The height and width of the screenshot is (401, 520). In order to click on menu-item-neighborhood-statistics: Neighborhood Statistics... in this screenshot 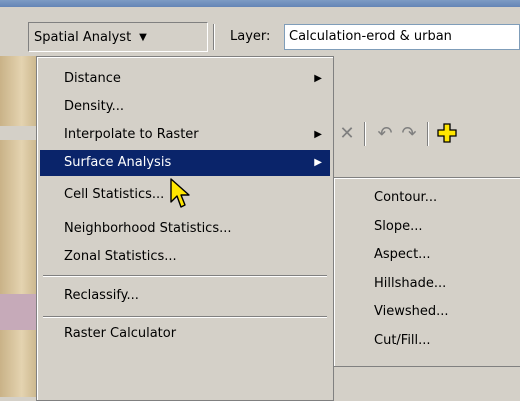, I will do `click(185, 229)`.